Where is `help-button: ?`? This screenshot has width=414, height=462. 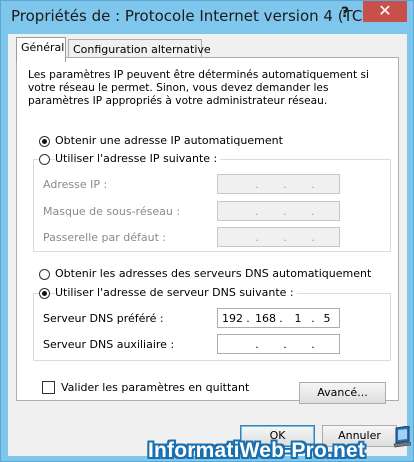
help-button: ? is located at coordinates (345, 13).